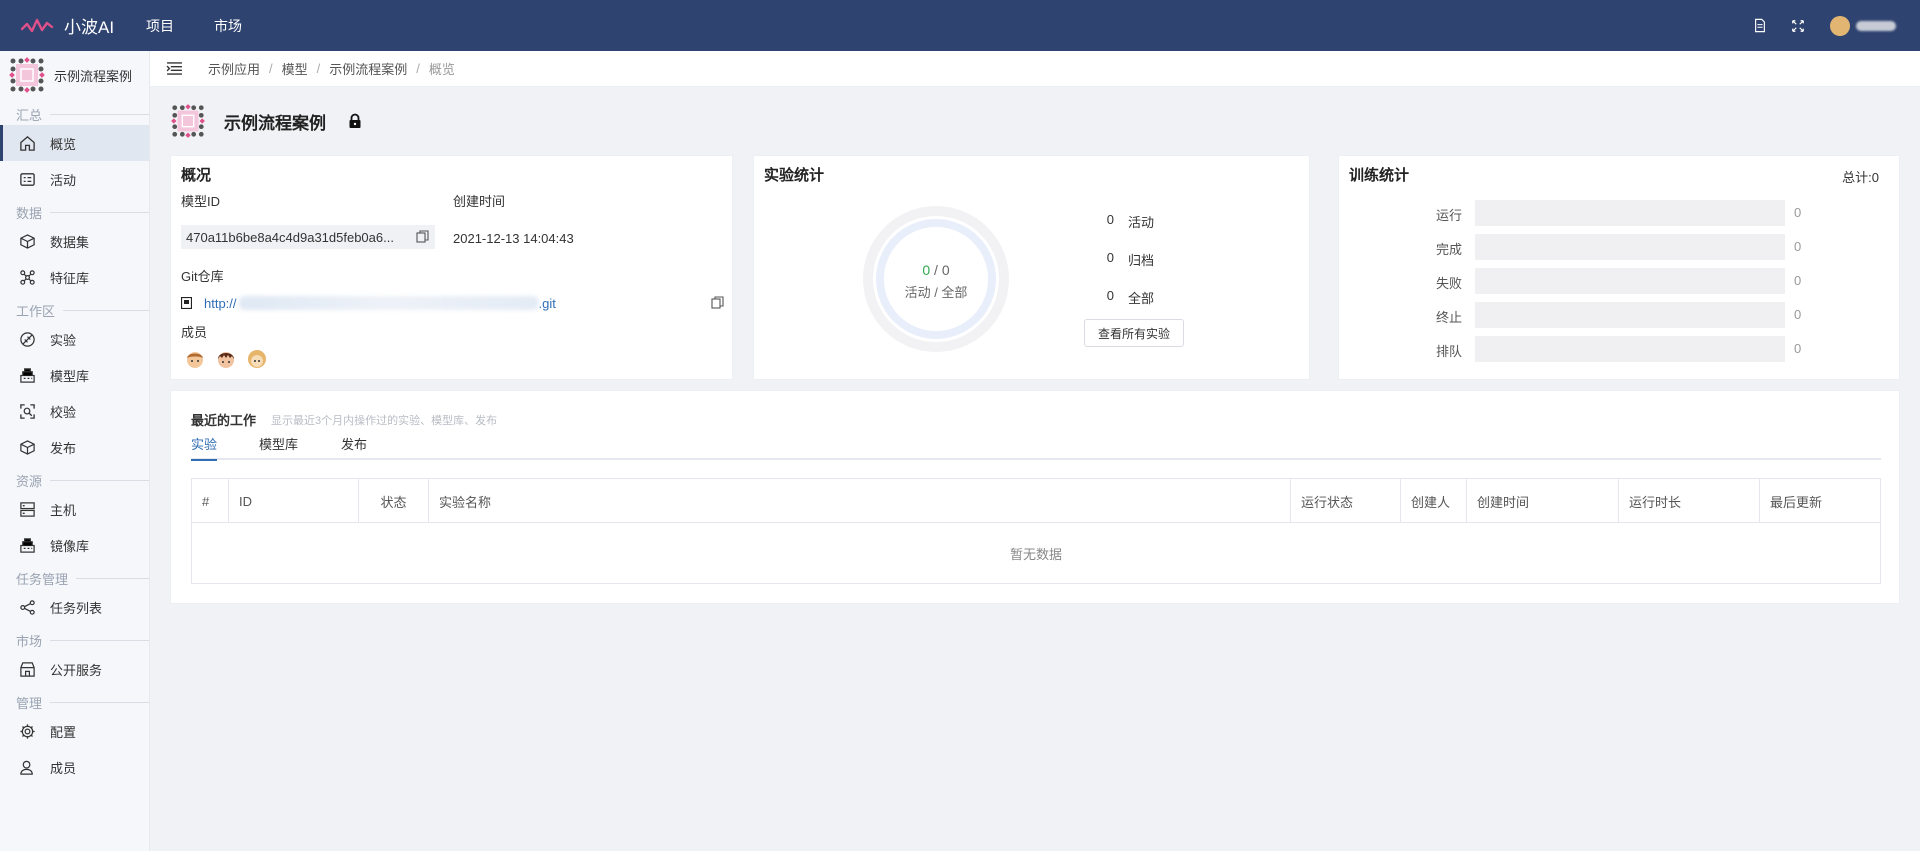  I want to click on row-label: 排队, so click(1448, 351).